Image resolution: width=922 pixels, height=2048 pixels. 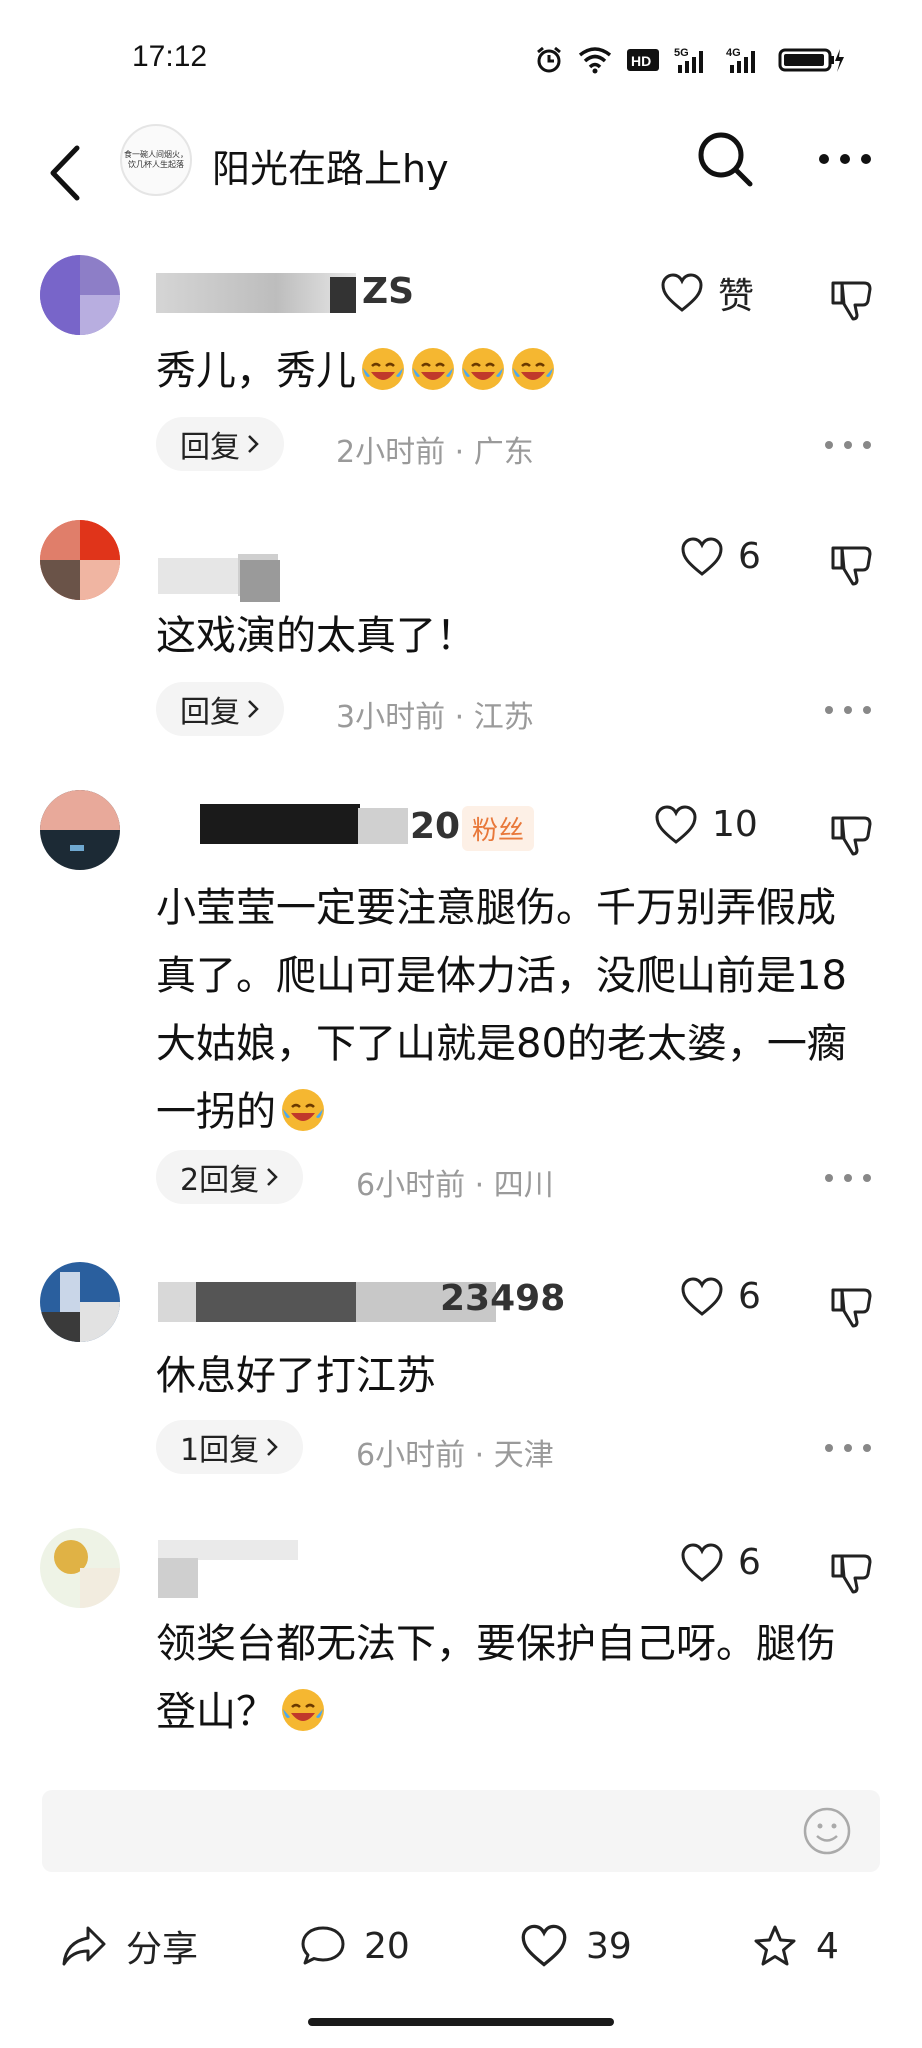 What do you see at coordinates (220, 1180) in the screenshot?
I see `reply-label: 2回复` at bounding box center [220, 1180].